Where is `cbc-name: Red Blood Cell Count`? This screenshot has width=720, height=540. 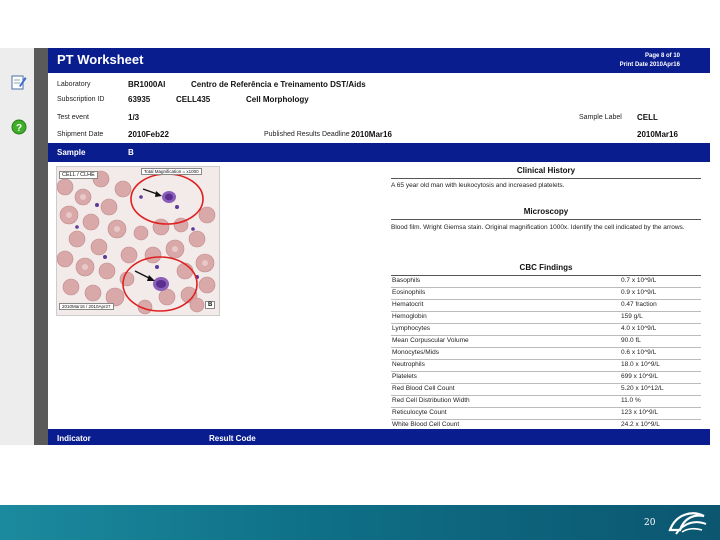 cbc-name: Red Blood Cell Count is located at coordinates (423, 388).